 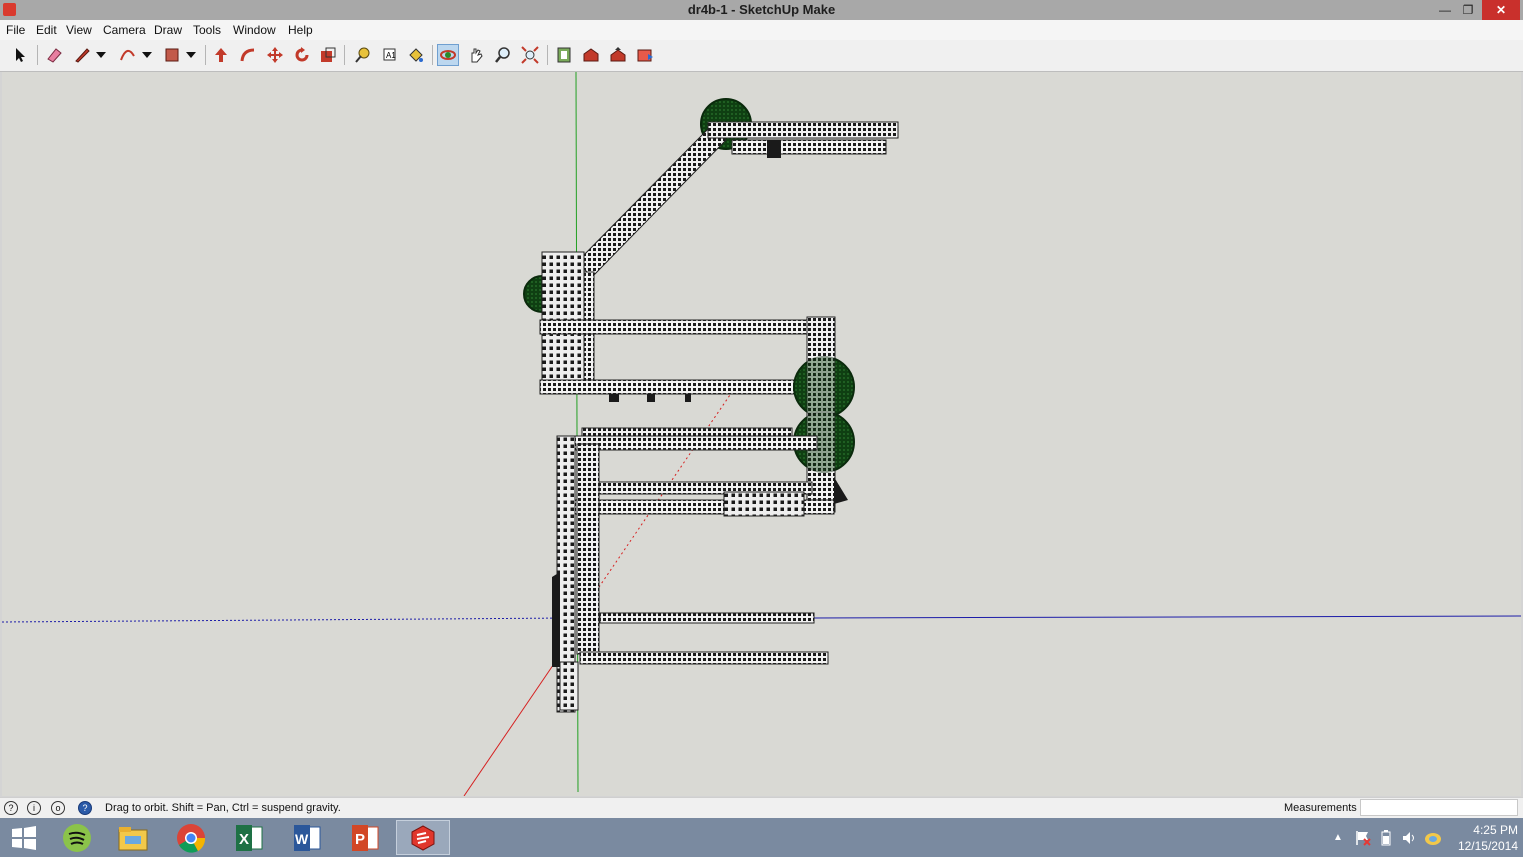 I want to click on pencil-line-icon, so click(x=82, y=55).